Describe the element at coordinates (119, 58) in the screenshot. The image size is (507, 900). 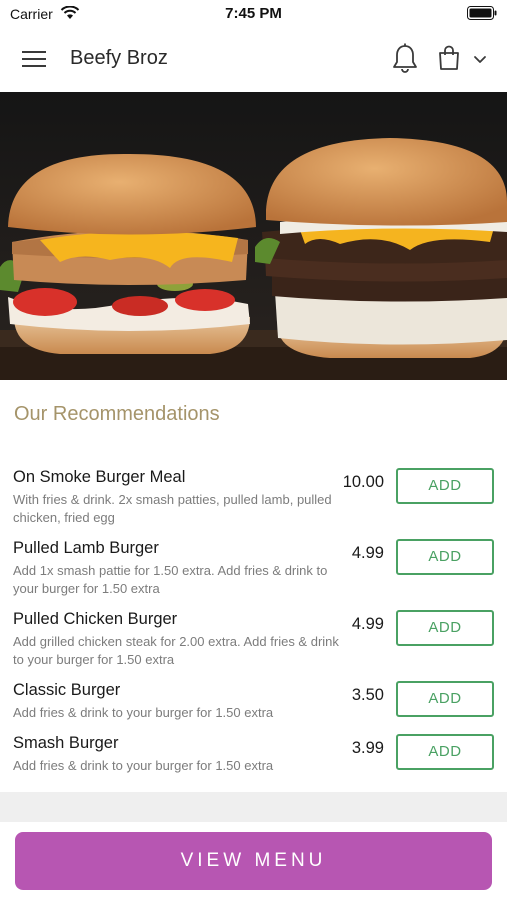
I see `app-title: Beefy Broz` at that location.